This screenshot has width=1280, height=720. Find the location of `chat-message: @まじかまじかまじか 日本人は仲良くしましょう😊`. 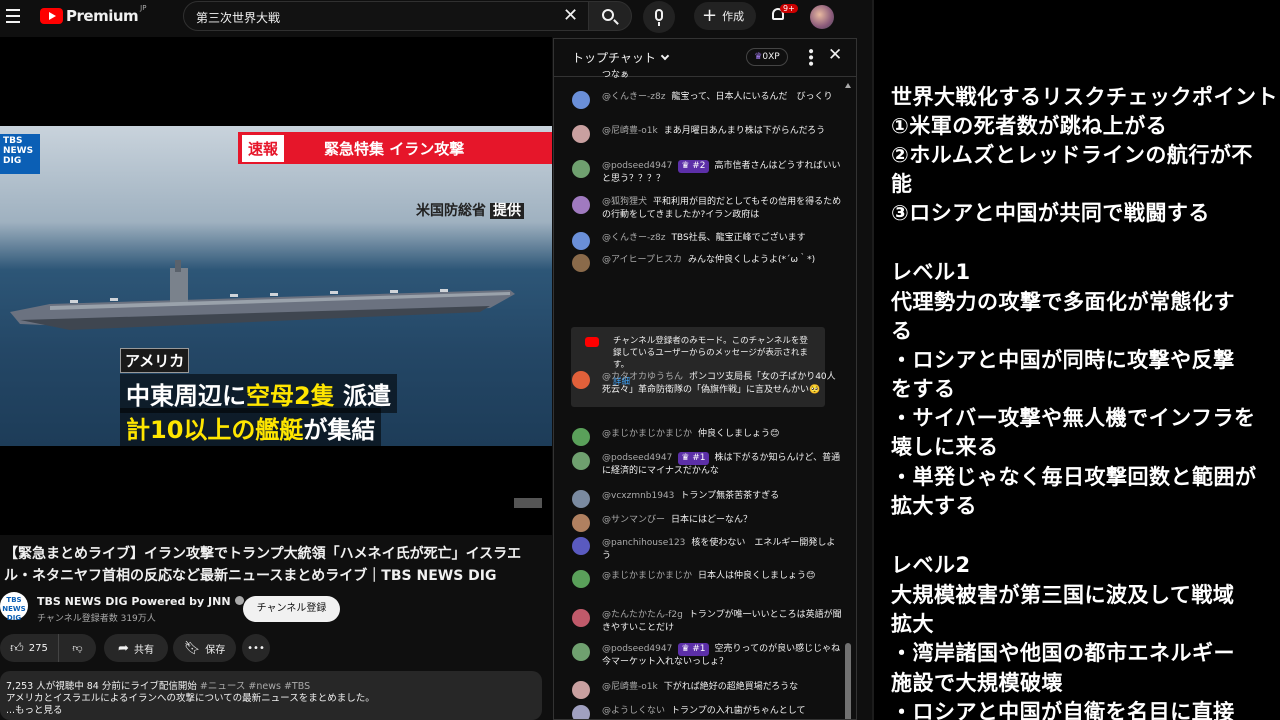

chat-message: @まじかまじかまじか 日本人は仲良くしましょう😊 is located at coordinates (707, 579).